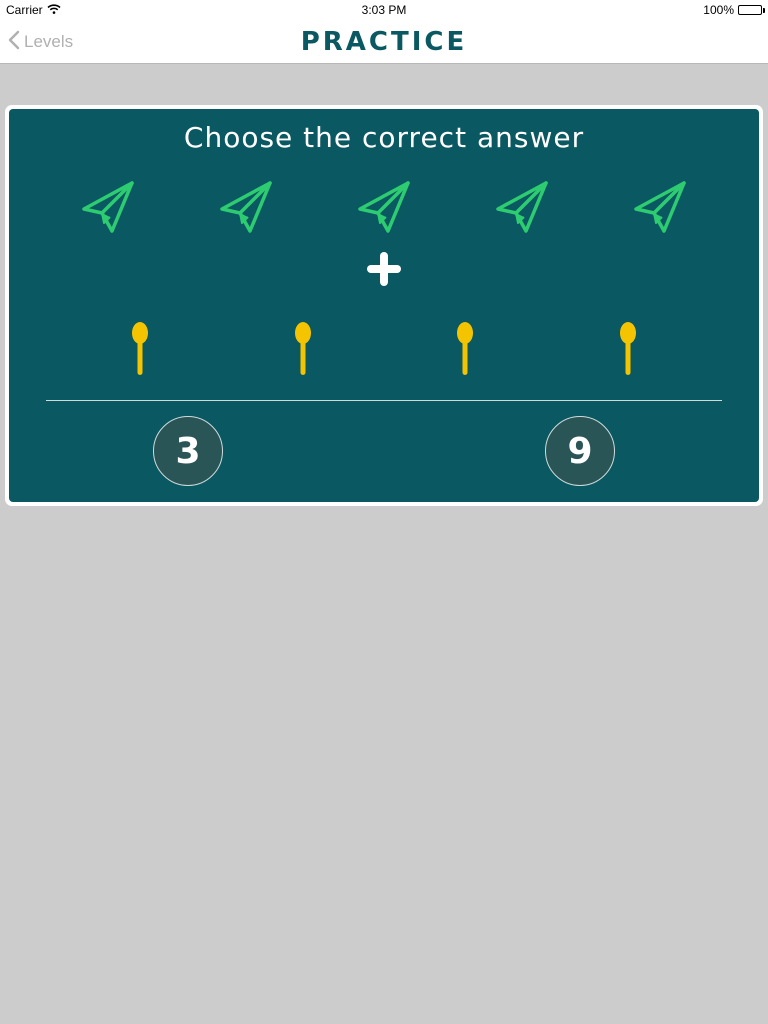 This screenshot has width=768, height=1024. I want to click on question-text: Choose the correct answer, so click(384, 137).